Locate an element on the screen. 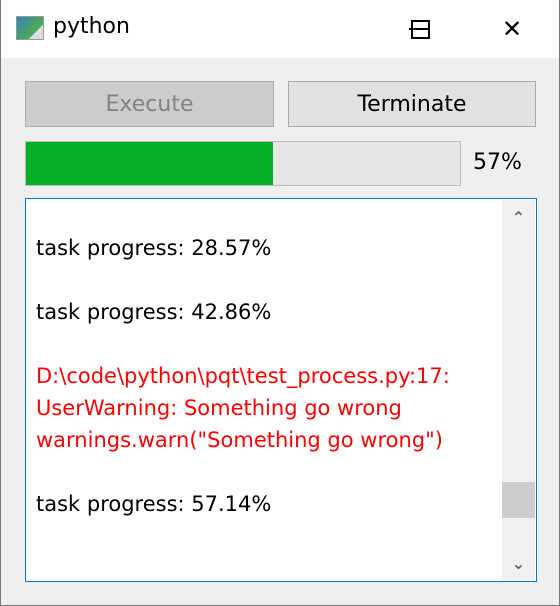 The width and height of the screenshot is (560, 606). progress-label: 57% is located at coordinates (497, 162).